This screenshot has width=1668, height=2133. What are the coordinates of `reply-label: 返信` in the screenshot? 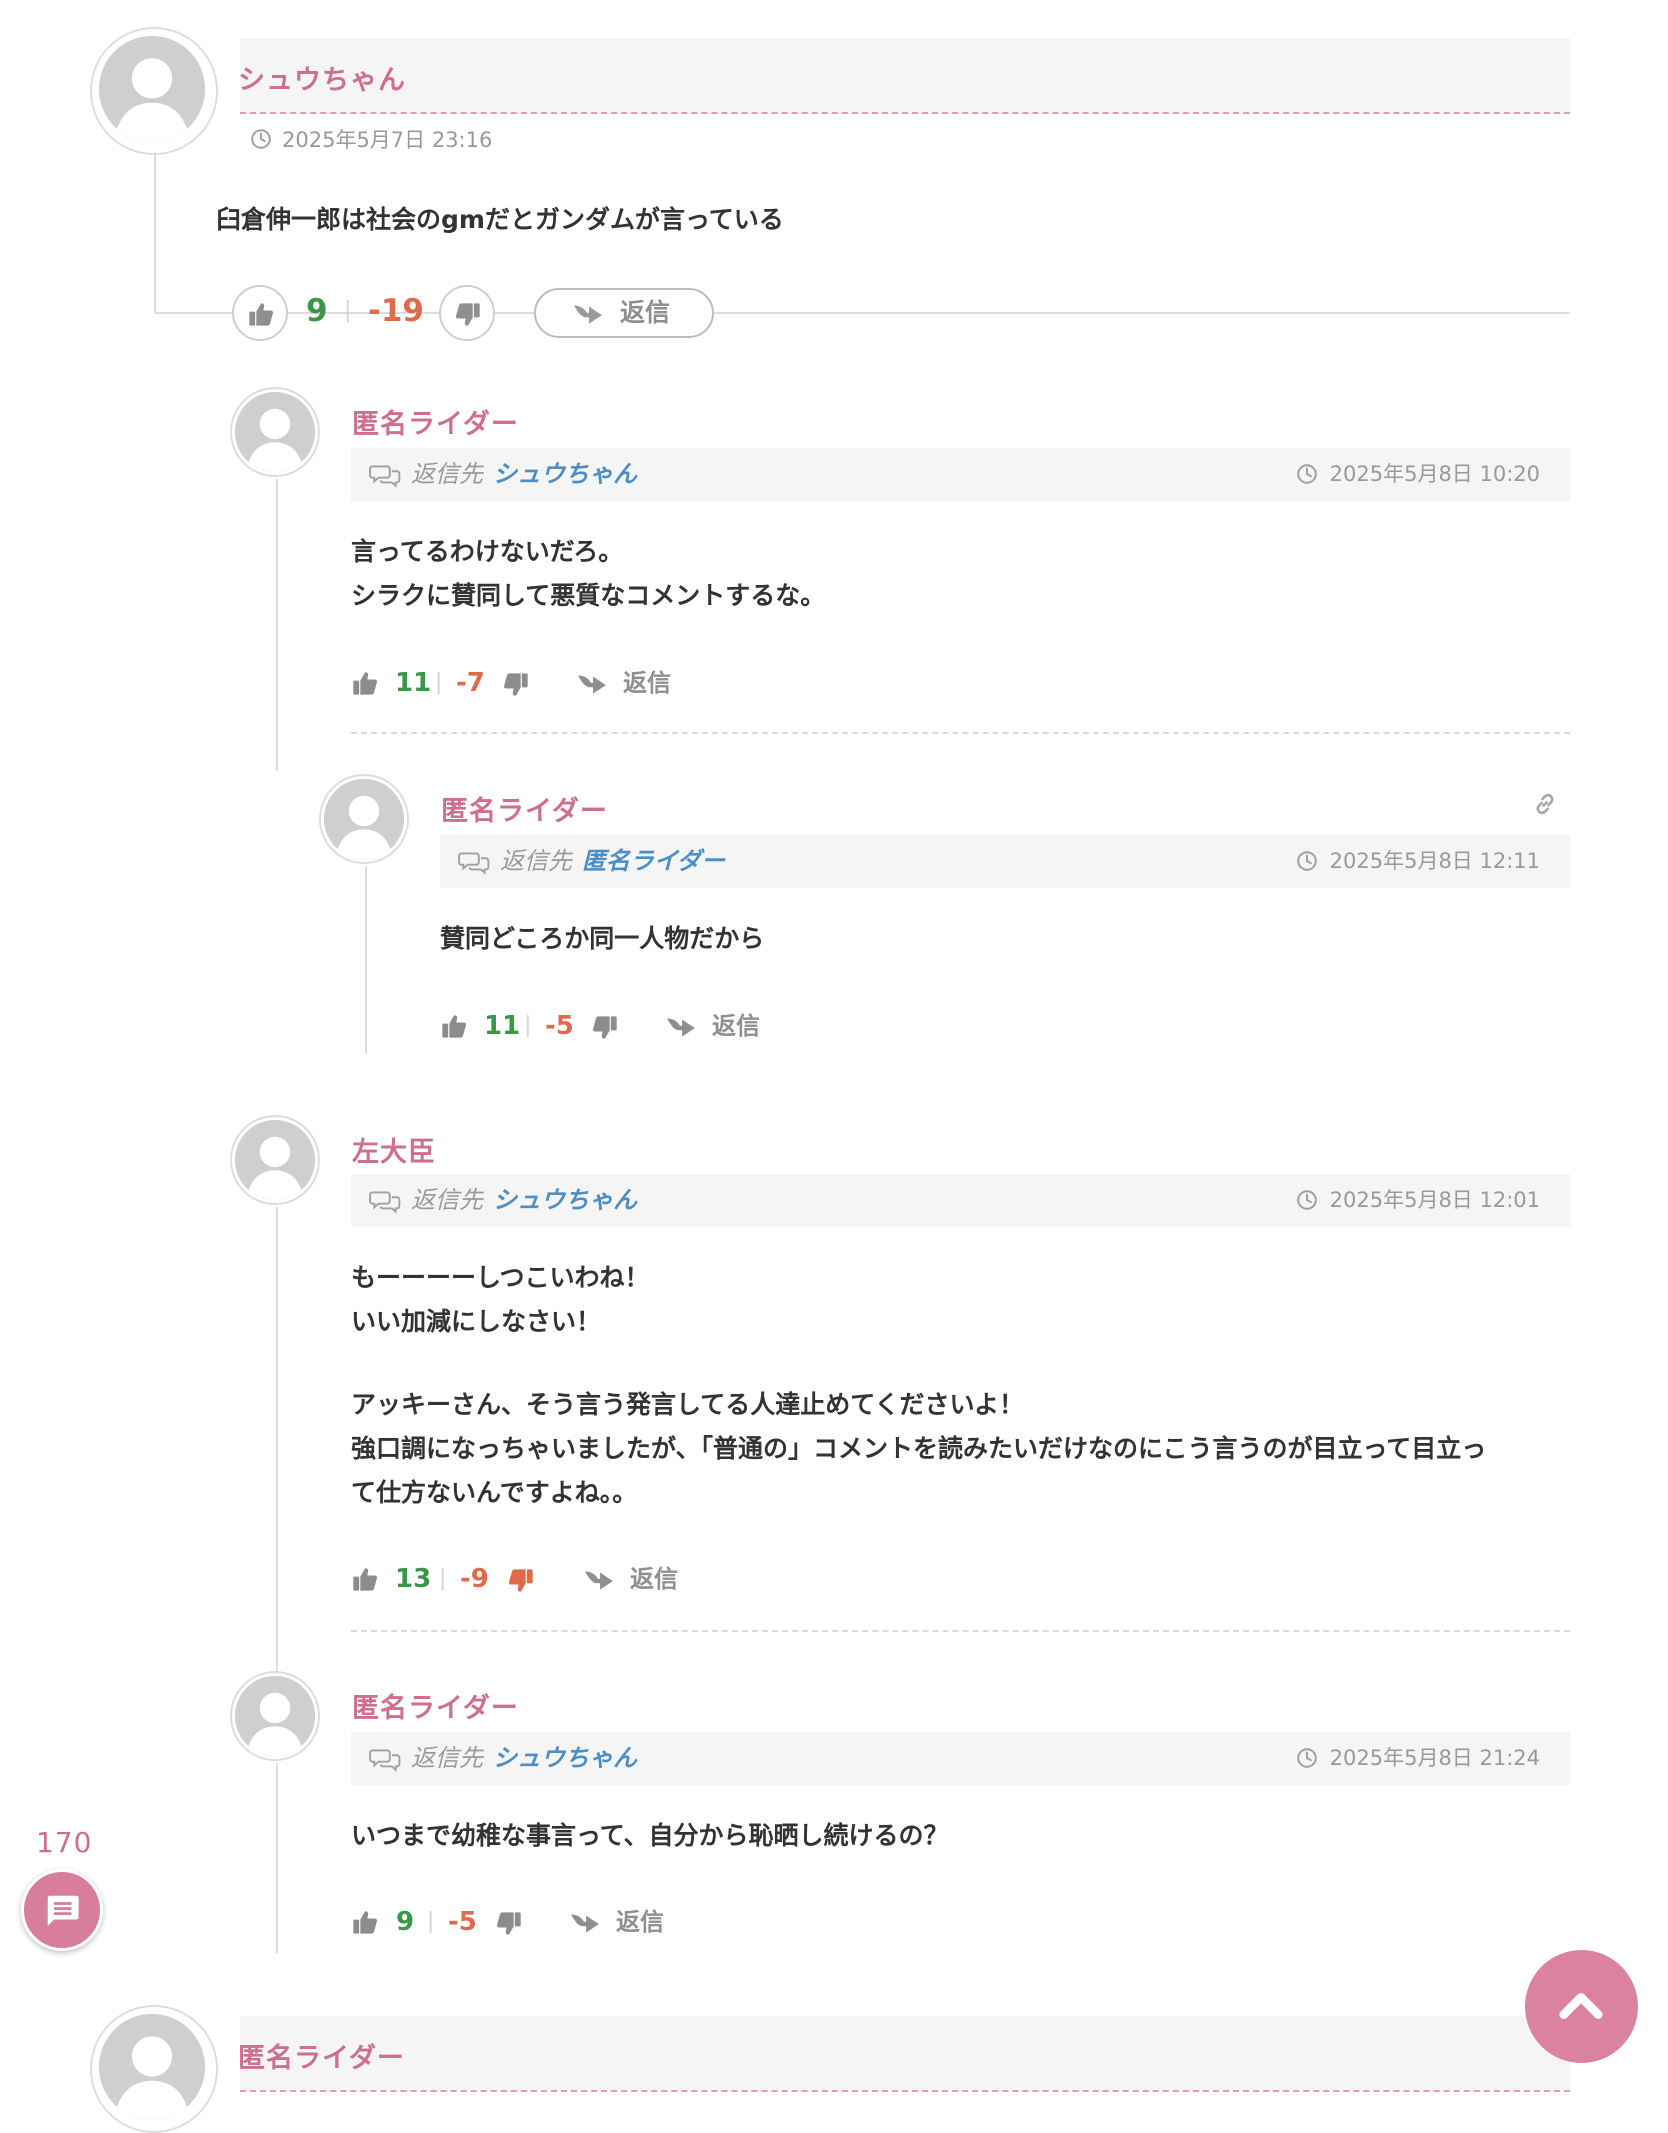 It's located at (645, 312).